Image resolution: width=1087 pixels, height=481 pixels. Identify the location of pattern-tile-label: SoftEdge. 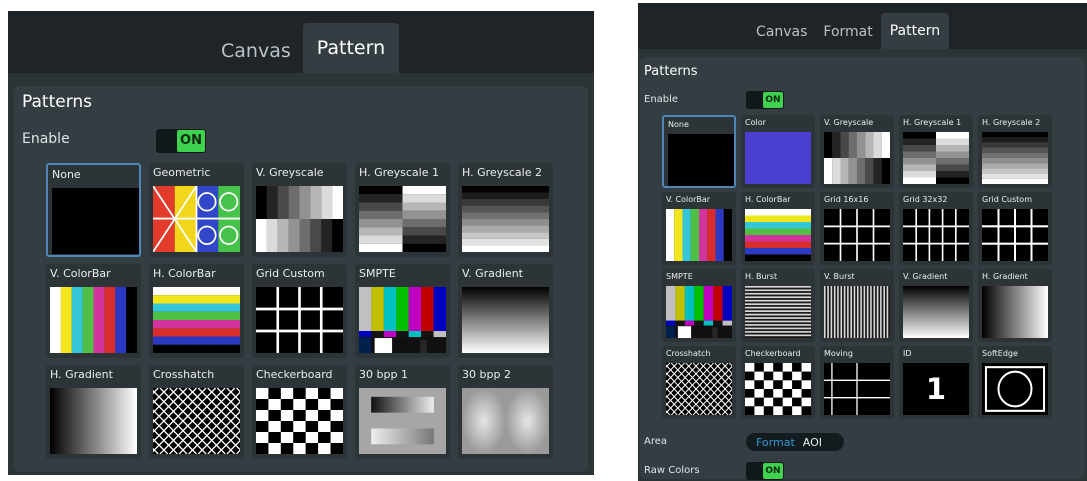
(1000, 353).